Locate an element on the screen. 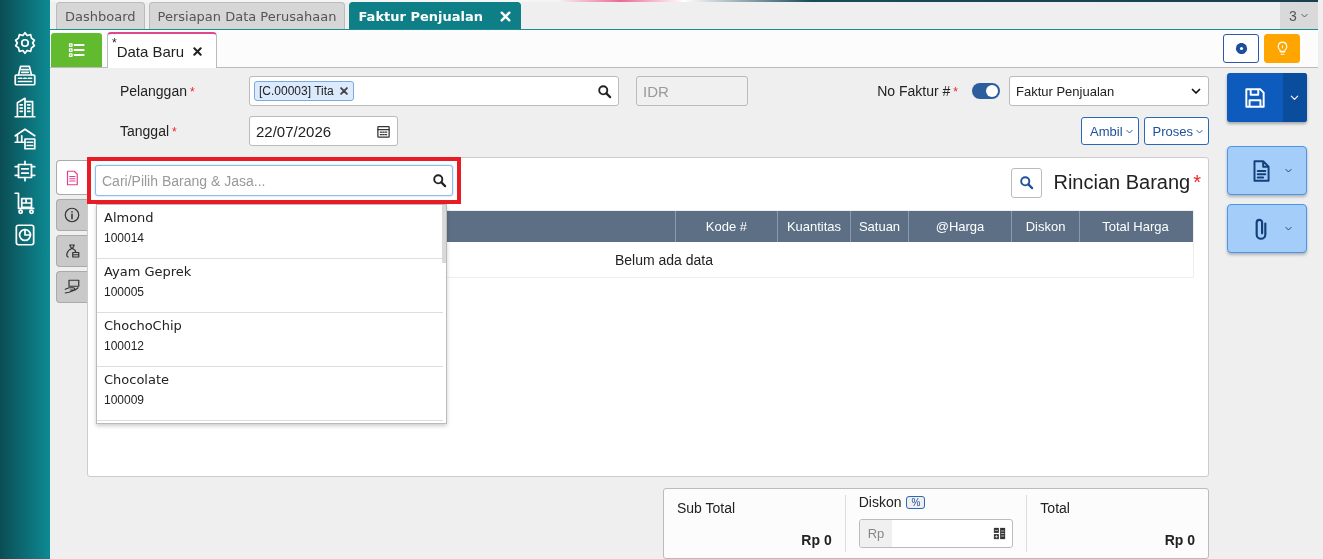 This screenshot has height=559, width=1323. payment-icon is located at coordinates (72, 287).